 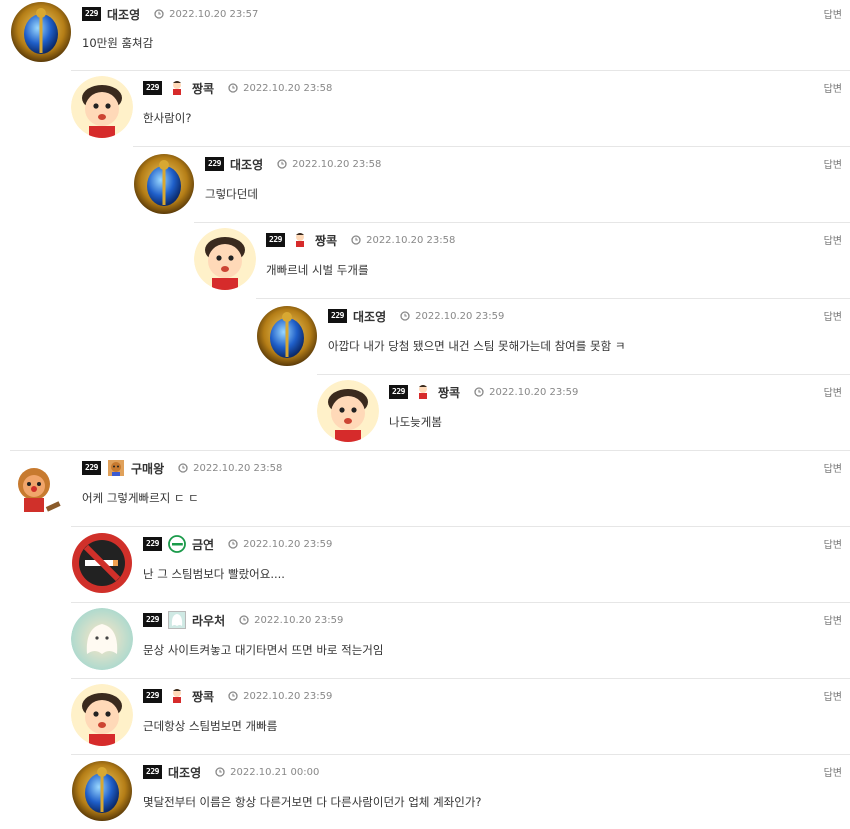 What do you see at coordinates (147, 468) in the screenshot?
I see `author-name: 구매왕` at bounding box center [147, 468].